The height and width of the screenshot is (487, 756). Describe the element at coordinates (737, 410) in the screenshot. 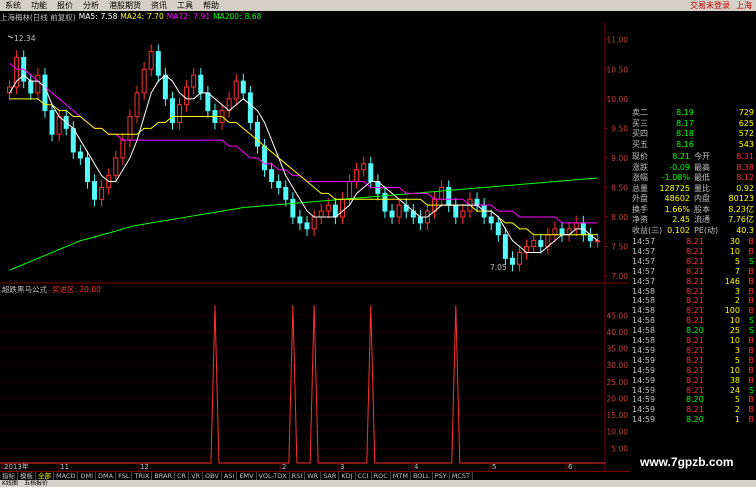

I see `tick-volume: 2` at that location.